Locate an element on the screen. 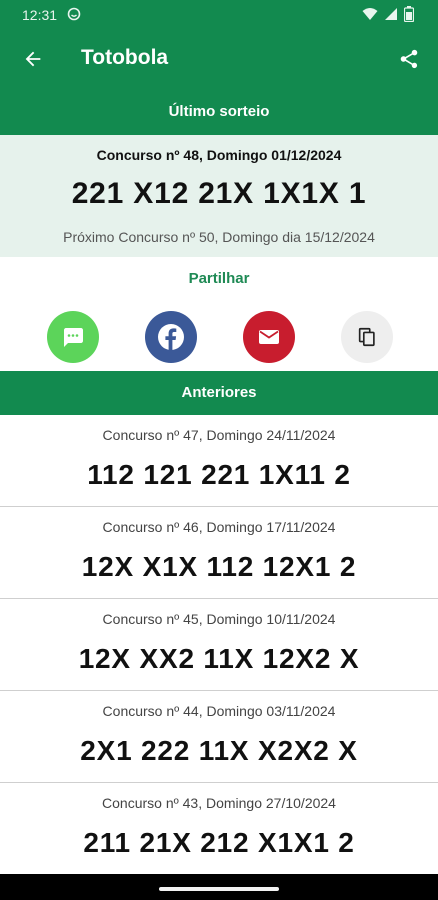 This screenshot has height=900, width=438. arrow-left-icon is located at coordinates (33, 59).